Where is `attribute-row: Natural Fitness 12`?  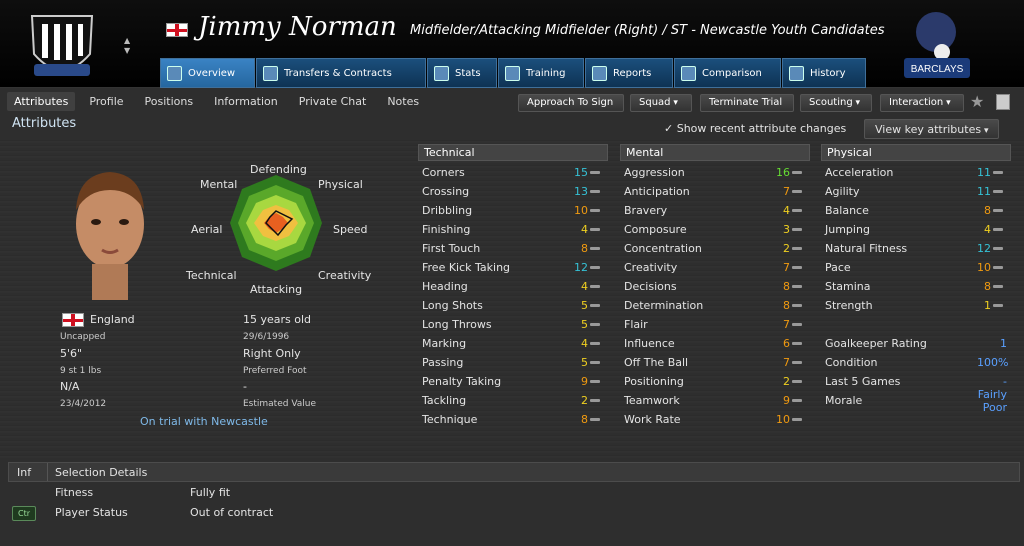 attribute-row: Natural Fitness 12 is located at coordinates (916, 248).